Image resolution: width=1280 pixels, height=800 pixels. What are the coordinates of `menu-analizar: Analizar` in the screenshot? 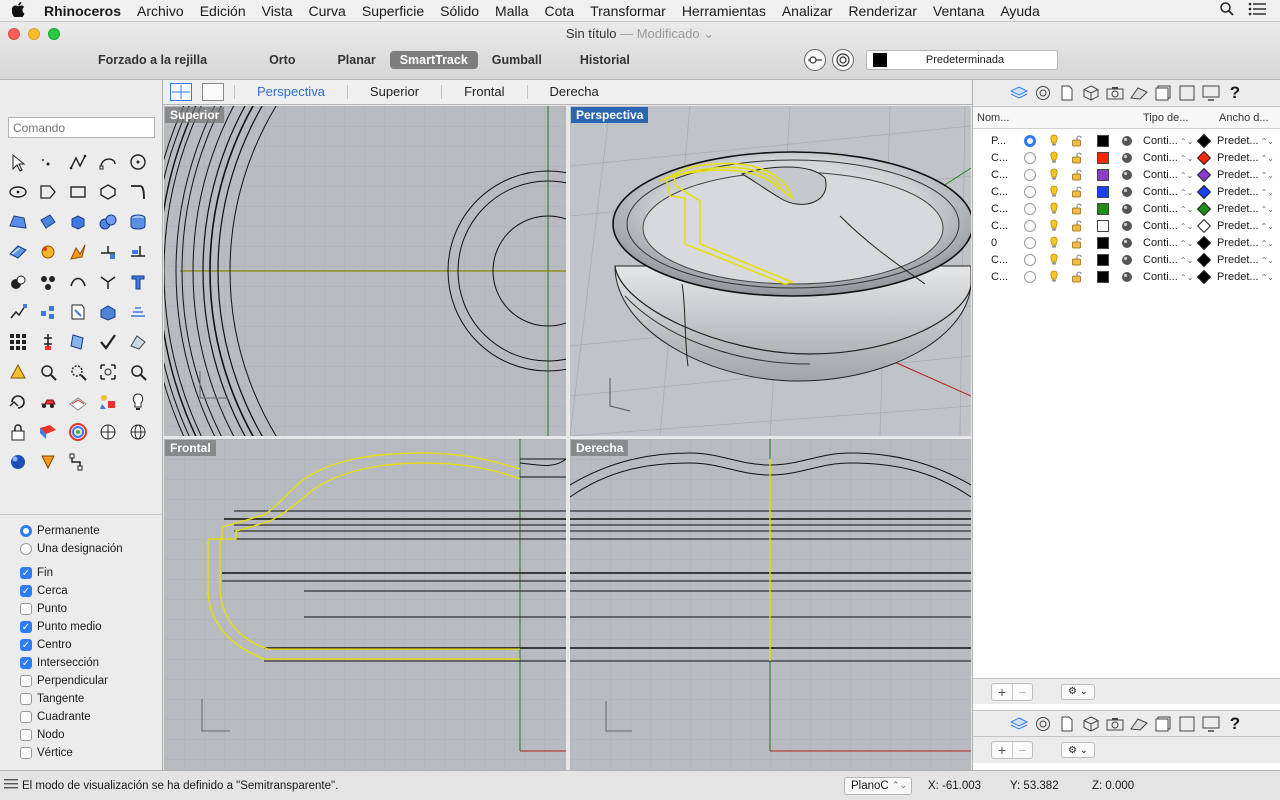 It's located at (807, 11).